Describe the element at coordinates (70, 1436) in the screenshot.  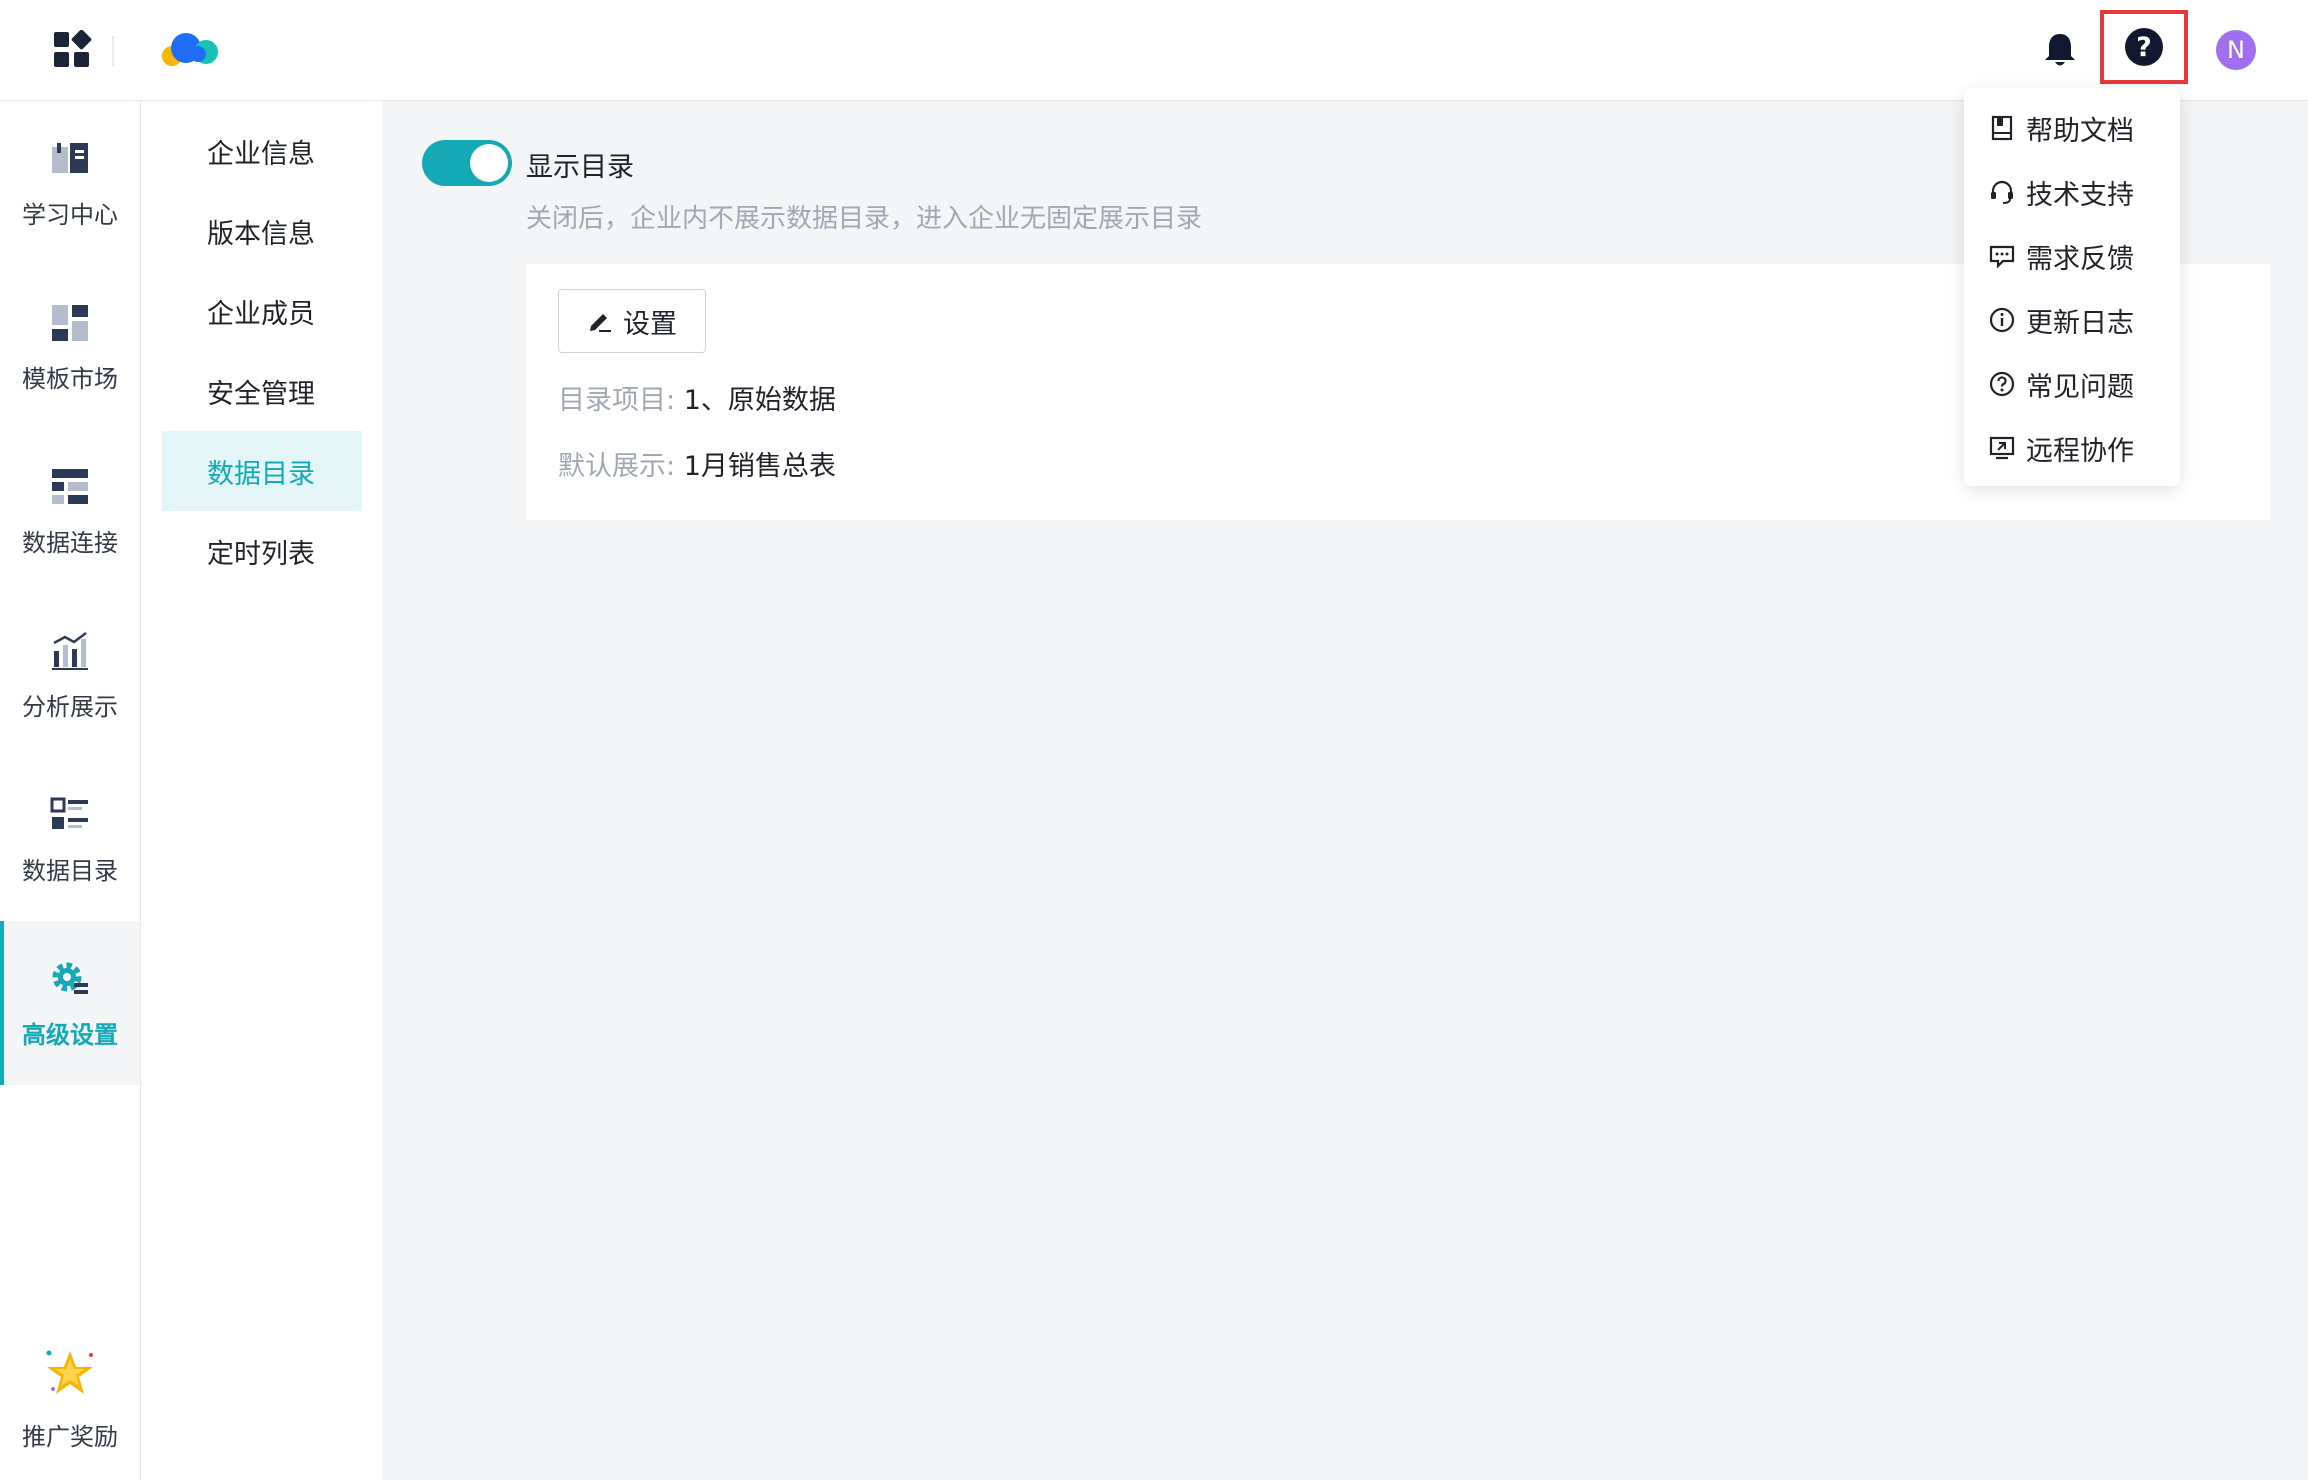
I see `rail-item-label: 推广奖励` at that location.